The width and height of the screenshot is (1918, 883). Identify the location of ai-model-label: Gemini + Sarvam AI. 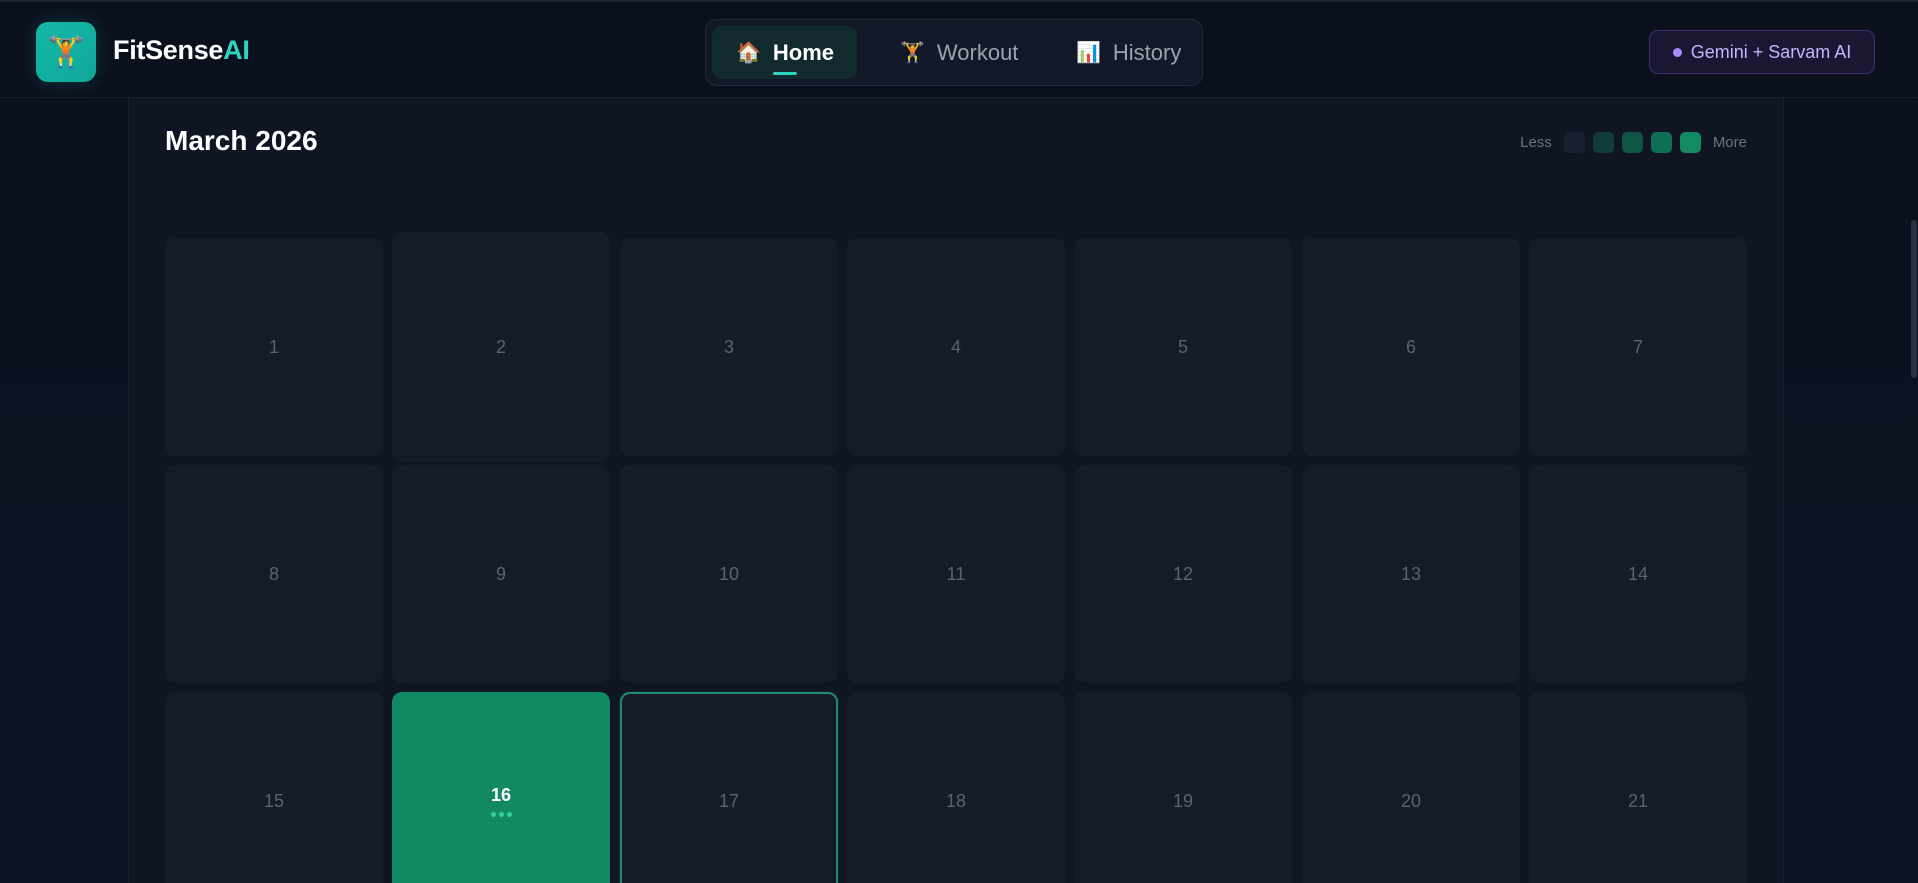
(1771, 51).